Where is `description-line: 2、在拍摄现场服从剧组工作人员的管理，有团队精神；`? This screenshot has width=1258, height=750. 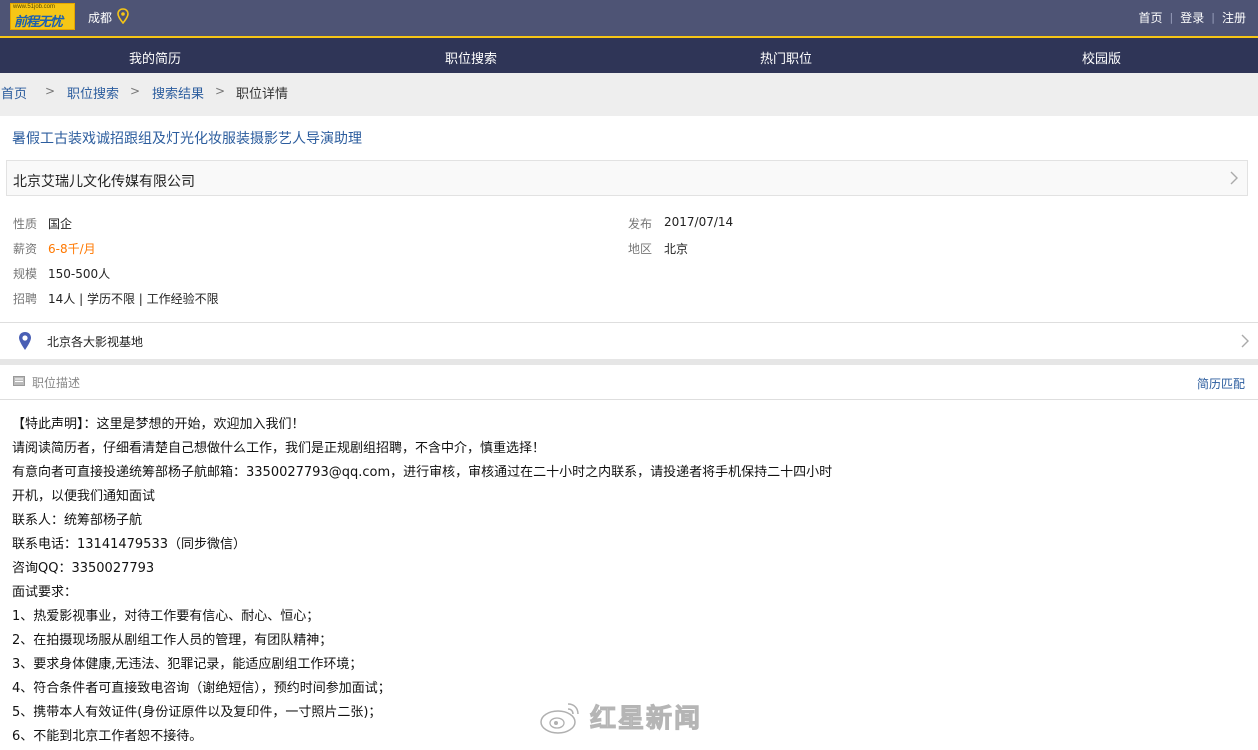
description-line: 2、在拍摄现场服从剧组工作人员的管理，有团队精神； is located at coordinates (172, 640).